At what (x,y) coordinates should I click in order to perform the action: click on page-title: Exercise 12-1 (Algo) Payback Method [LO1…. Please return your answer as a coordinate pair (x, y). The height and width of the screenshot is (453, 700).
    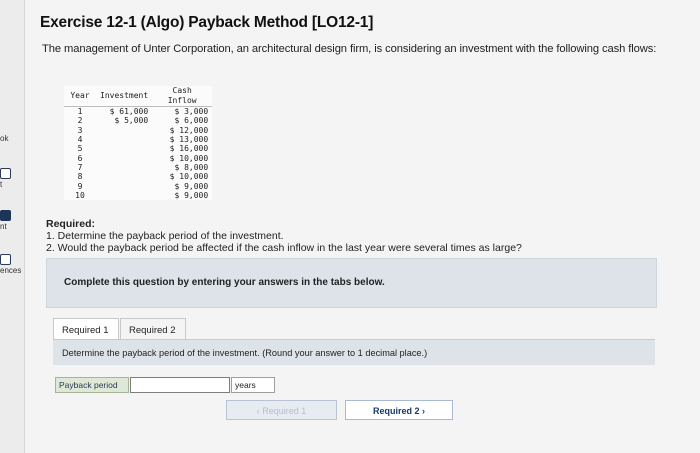
    Looking at the image, I should click on (207, 22).